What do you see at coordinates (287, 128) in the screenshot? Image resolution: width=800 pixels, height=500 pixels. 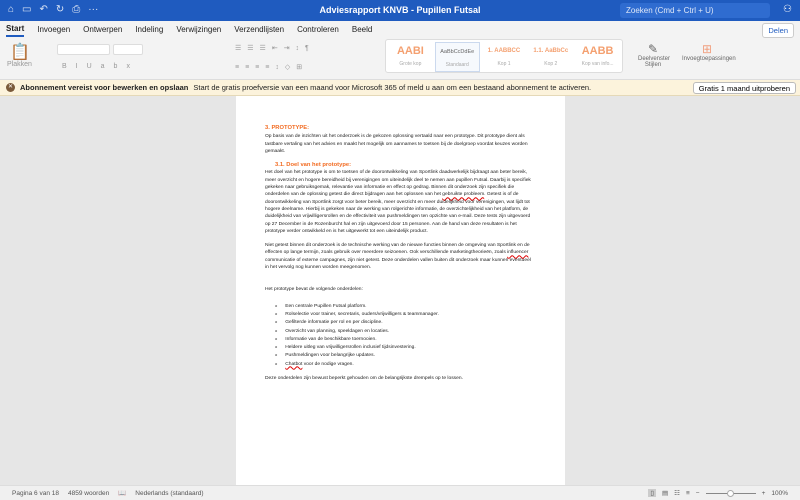 I see `heading-prototype: 3. PROTOTYPE:` at bounding box center [287, 128].